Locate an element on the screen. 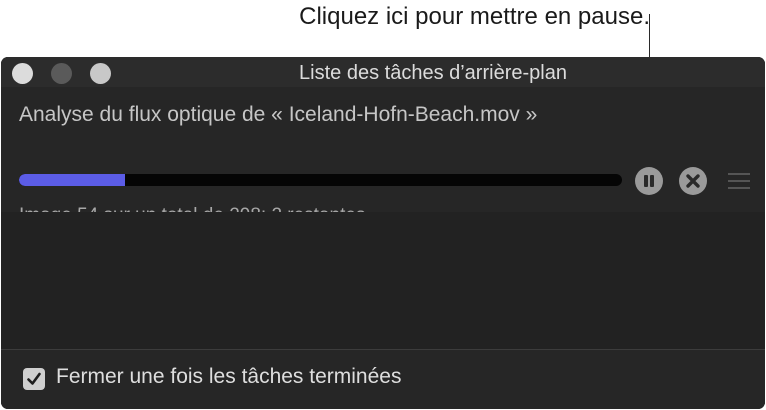  close-icon is located at coordinates (693, 181).